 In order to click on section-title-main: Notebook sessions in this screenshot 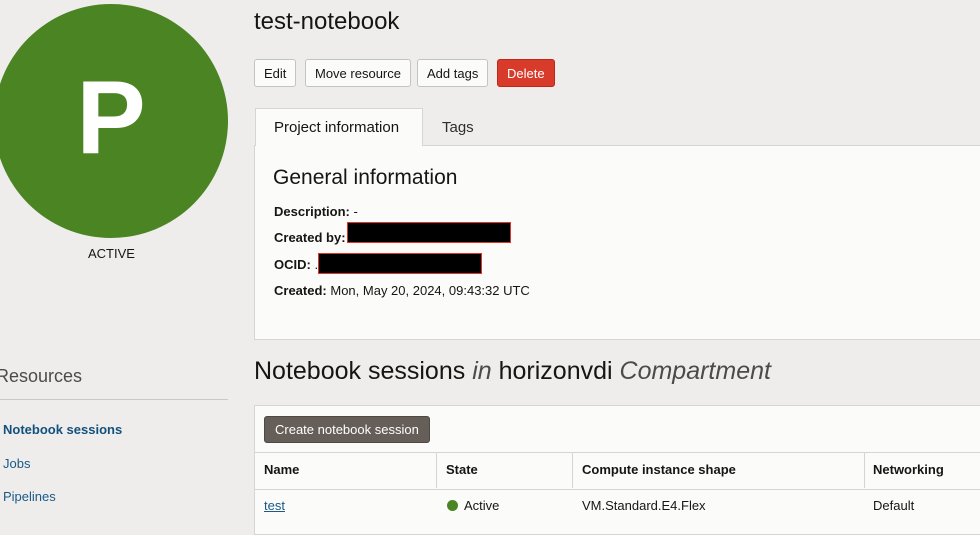, I will do `click(360, 371)`.